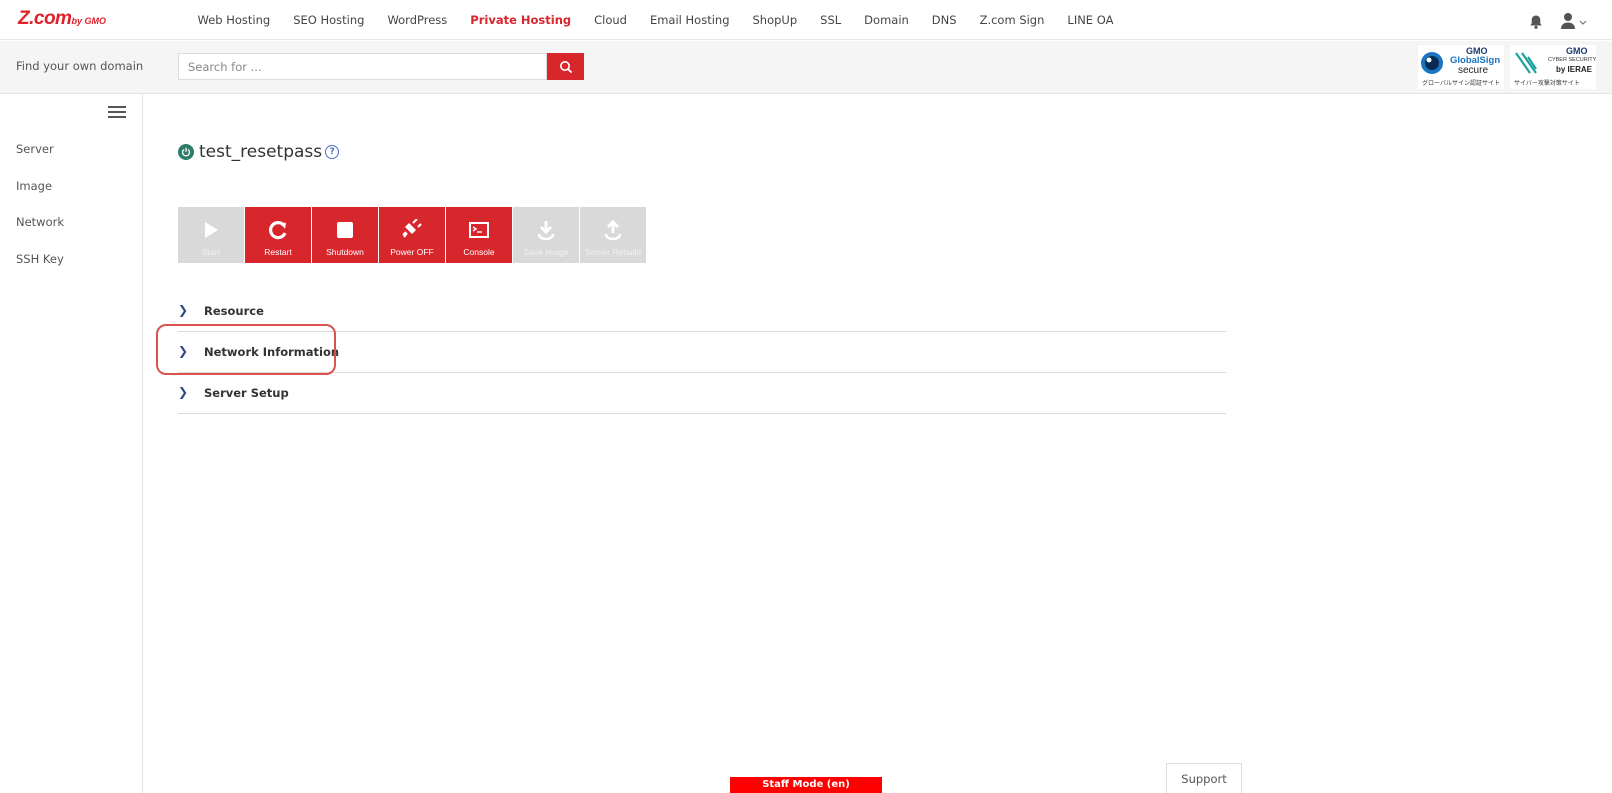  I want to click on start-button: Start, so click(211, 235).